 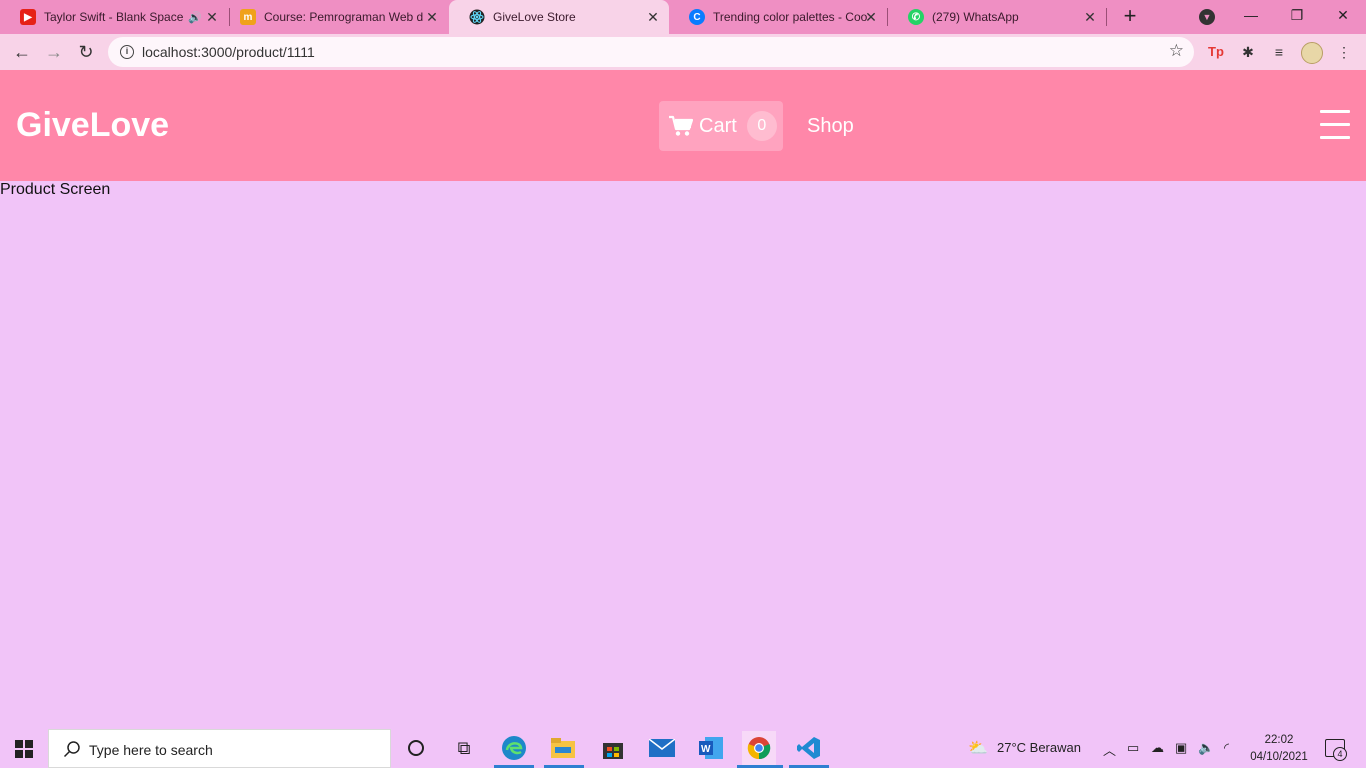 I want to click on bookmark-star-icon: ☆, so click(x=1176, y=51).